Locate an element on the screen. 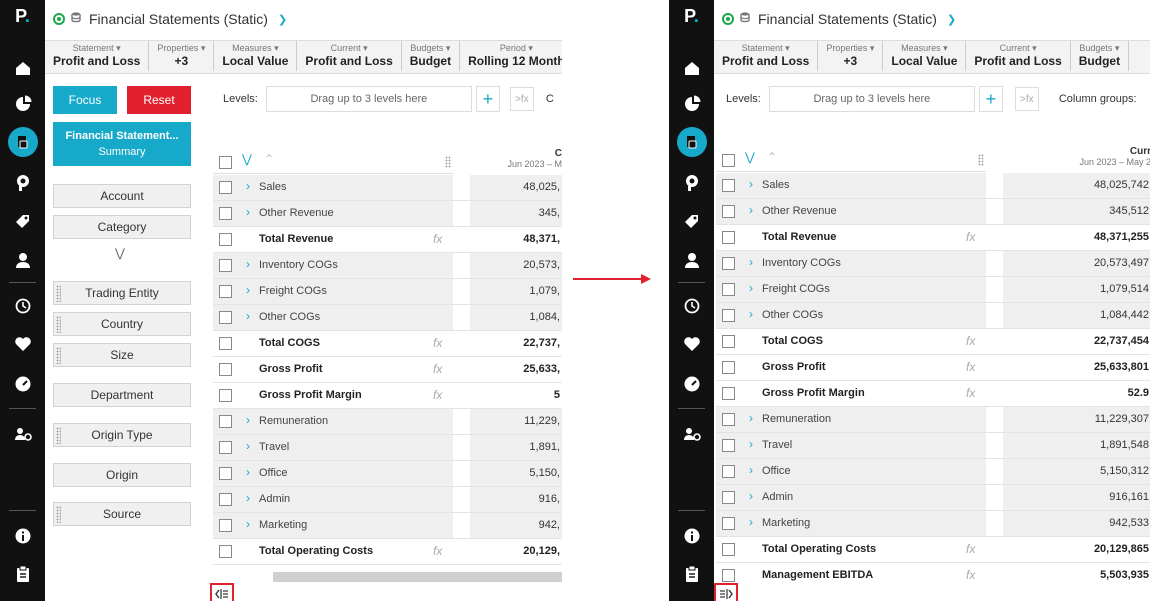  dimension-source: Source is located at coordinates (122, 514).